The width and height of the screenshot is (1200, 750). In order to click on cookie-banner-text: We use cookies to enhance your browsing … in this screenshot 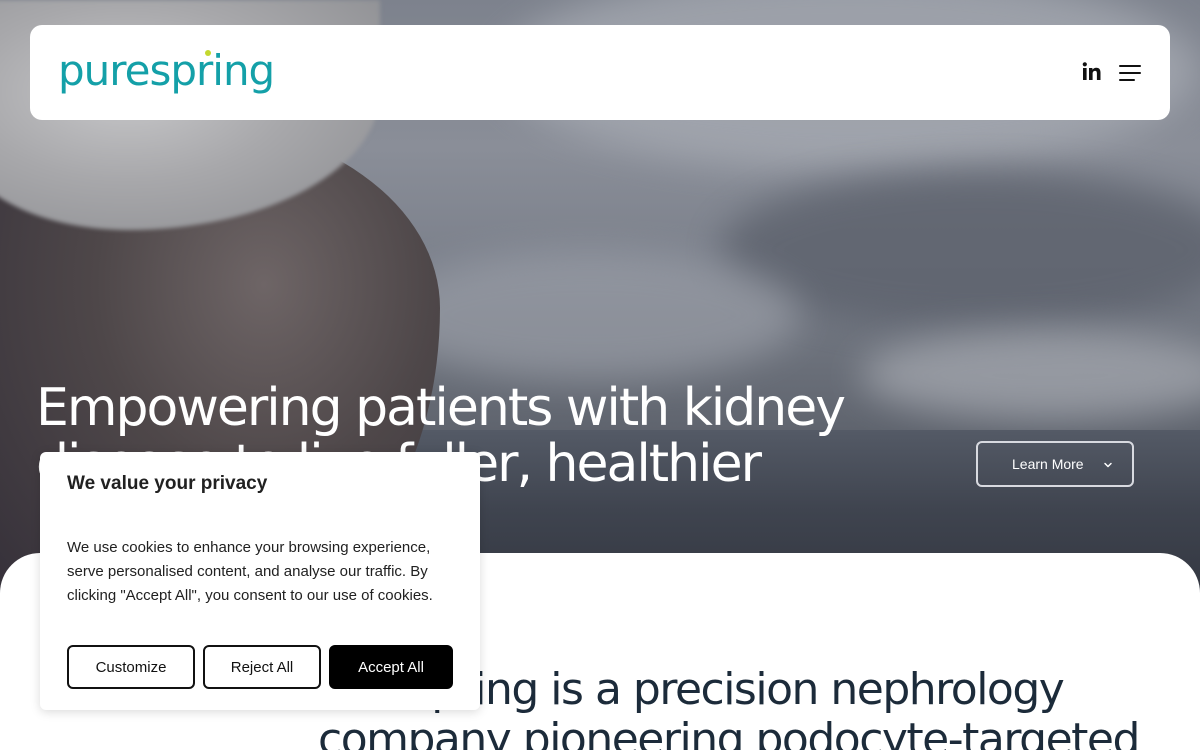, I will do `click(250, 571)`.